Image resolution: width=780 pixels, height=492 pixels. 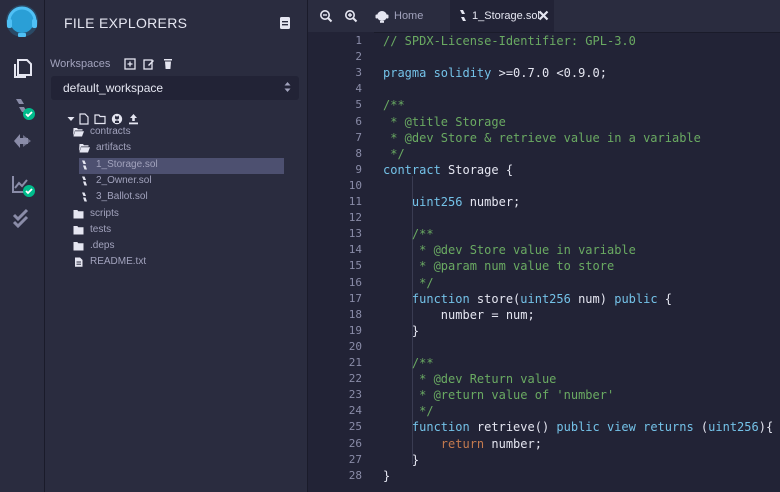 What do you see at coordinates (355, 346) in the screenshot?
I see `line-number: 20` at bounding box center [355, 346].